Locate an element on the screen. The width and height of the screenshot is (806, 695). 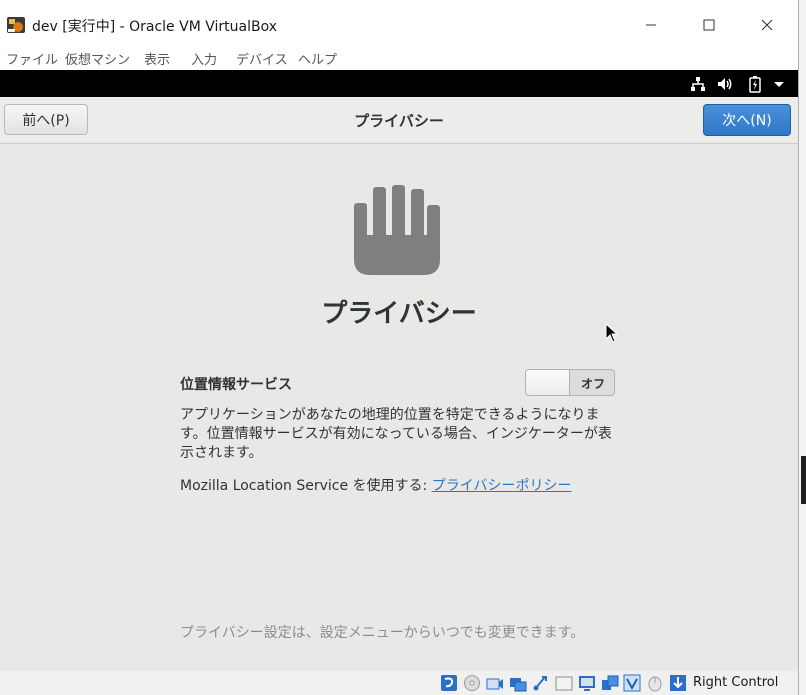
menu-file: ファイル is located at coordinates (32, 58).